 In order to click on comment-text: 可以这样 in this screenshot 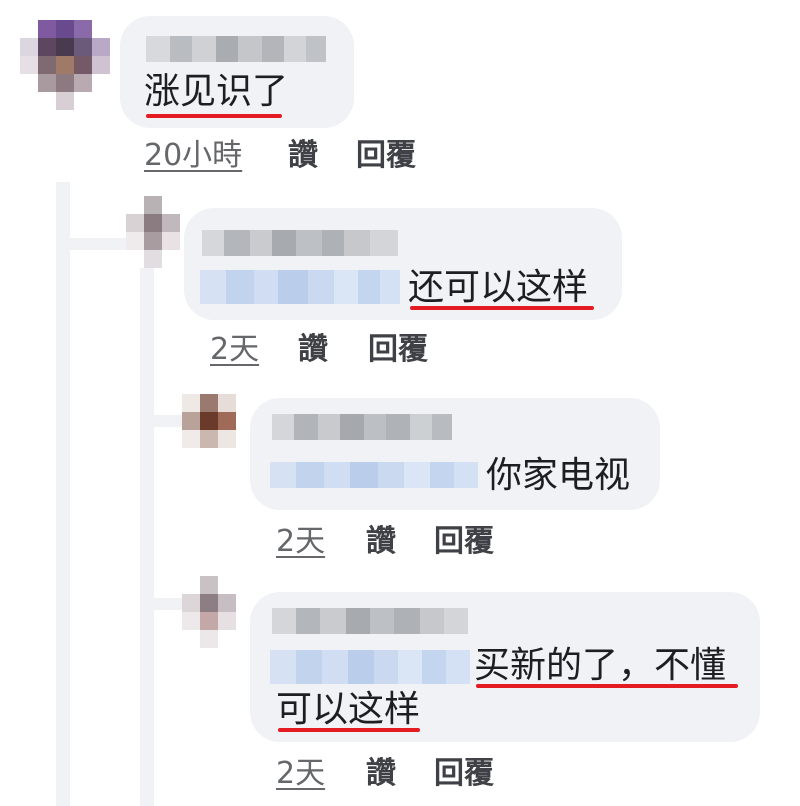, I will do `click(348, 709)`.